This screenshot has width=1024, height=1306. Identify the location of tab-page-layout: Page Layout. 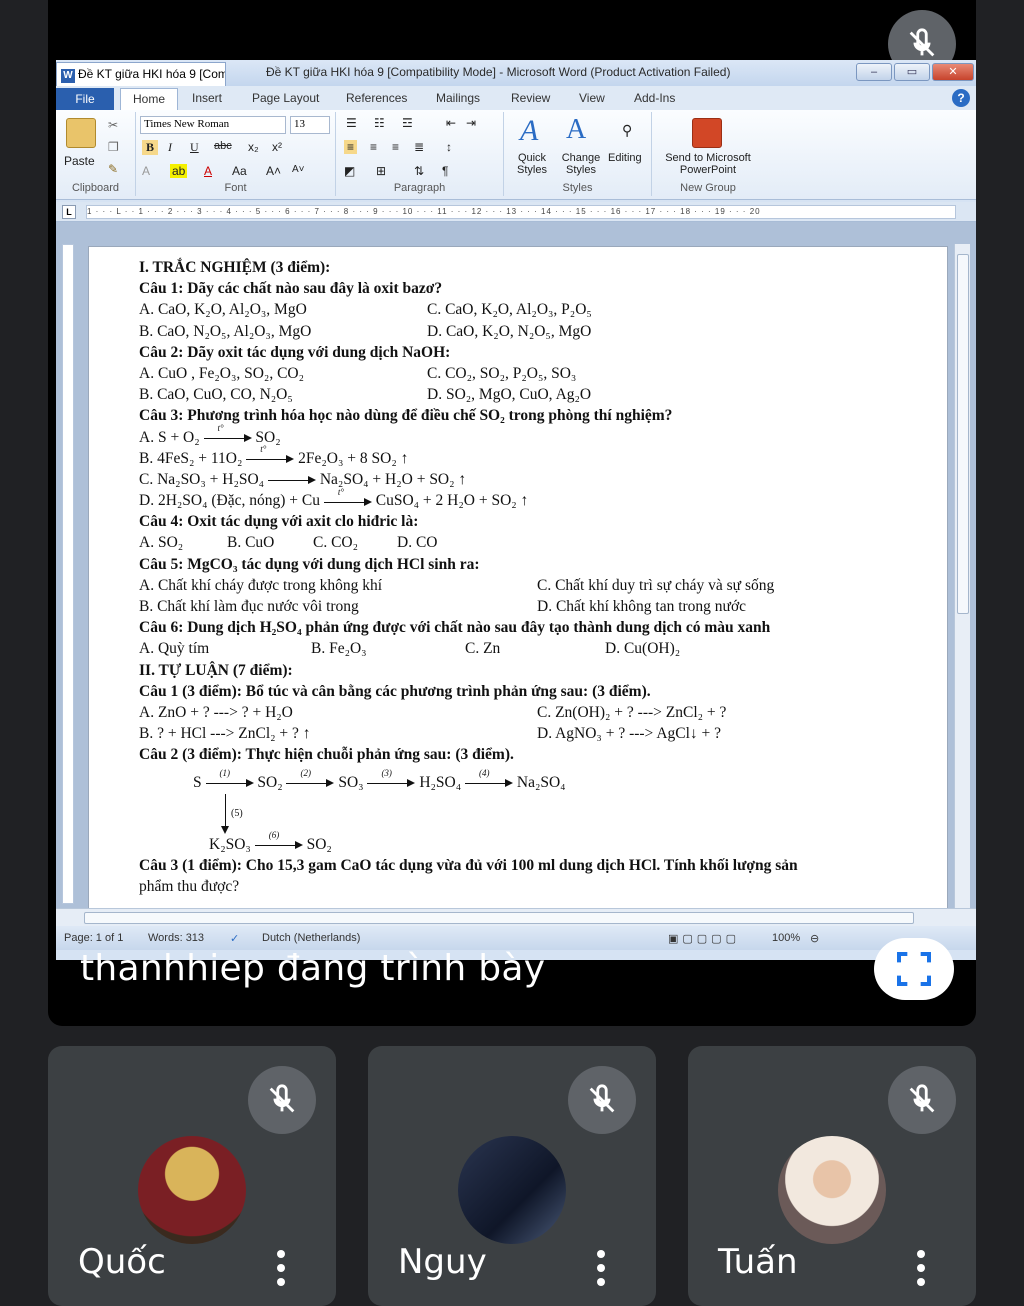
(285, 98).